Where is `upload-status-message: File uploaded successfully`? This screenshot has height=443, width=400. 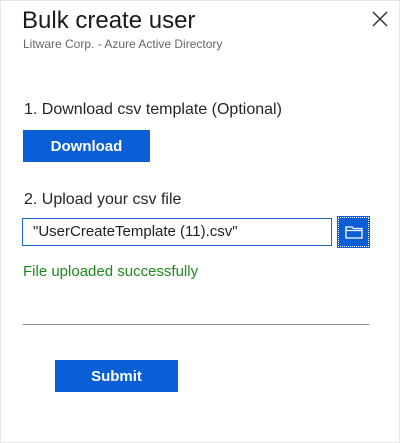
upload-status-message: File uploaded successfully is located at coordinates (111, 271).